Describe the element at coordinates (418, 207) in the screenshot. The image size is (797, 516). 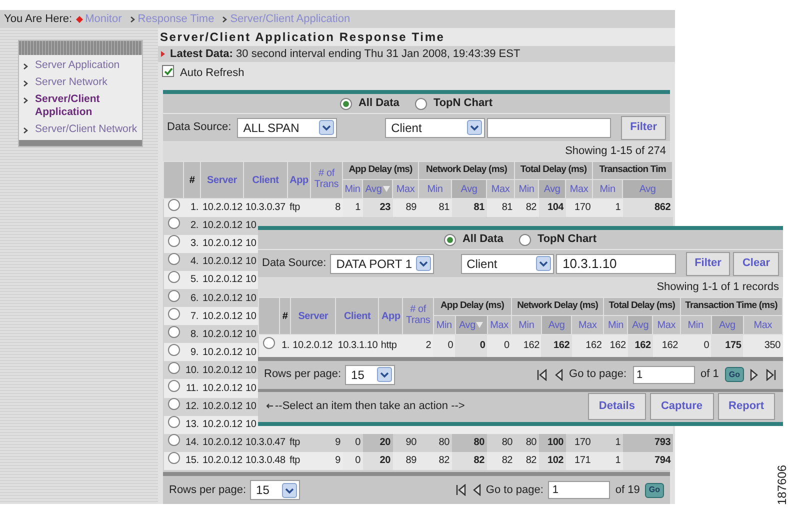
I see `table-row: 1. 10.2.0.12 10.3.0.37 ftp 8 1 23 89 81 81 81 82 104 170 1 862` at that location.